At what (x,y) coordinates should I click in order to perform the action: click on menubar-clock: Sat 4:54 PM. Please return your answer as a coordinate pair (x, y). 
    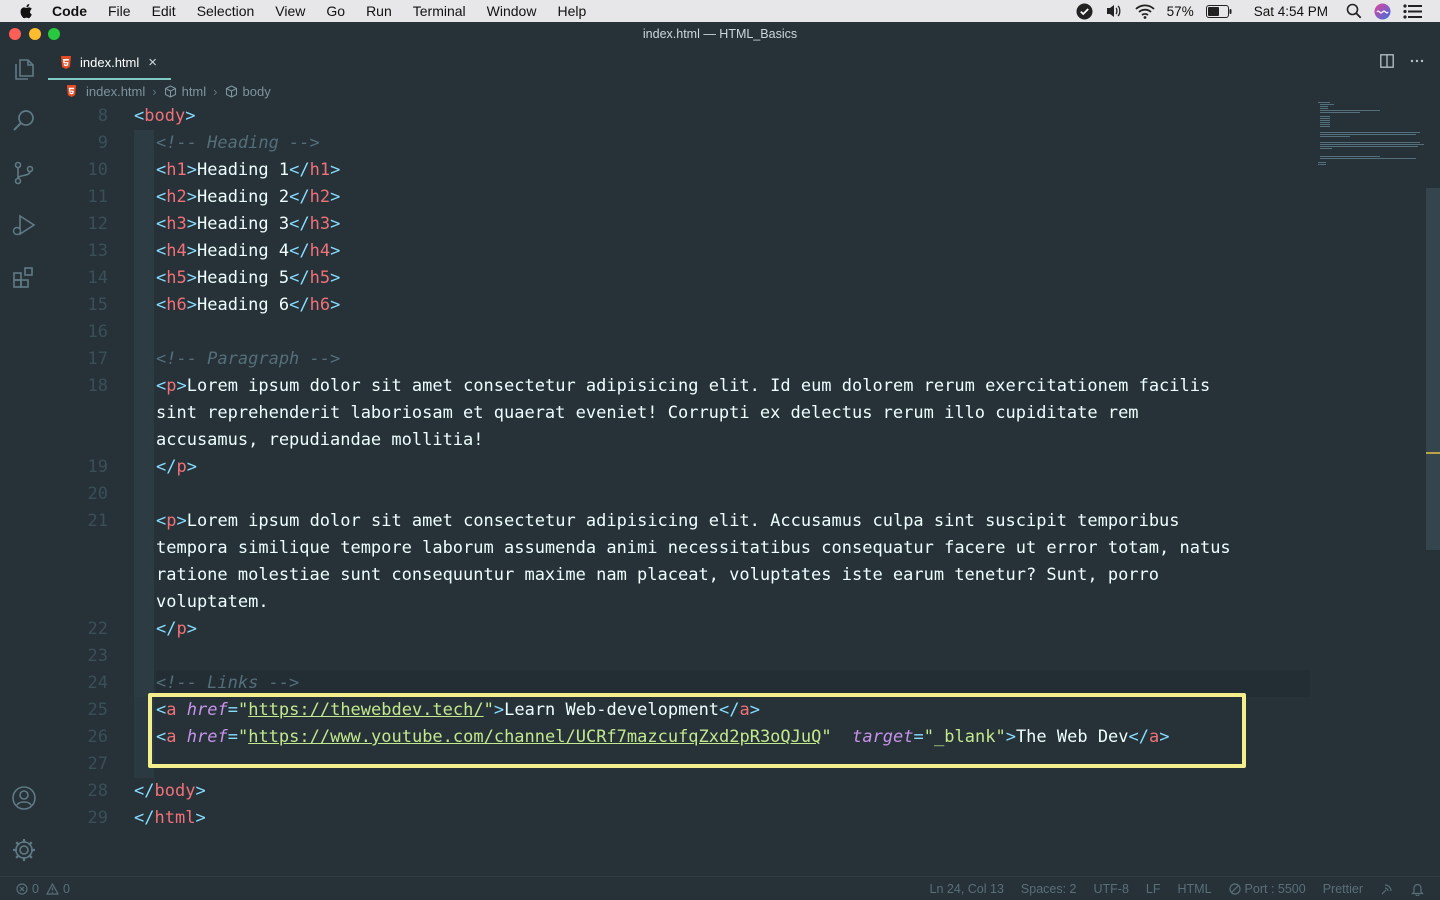
    Looking at the image, I should click on (1291, 11).